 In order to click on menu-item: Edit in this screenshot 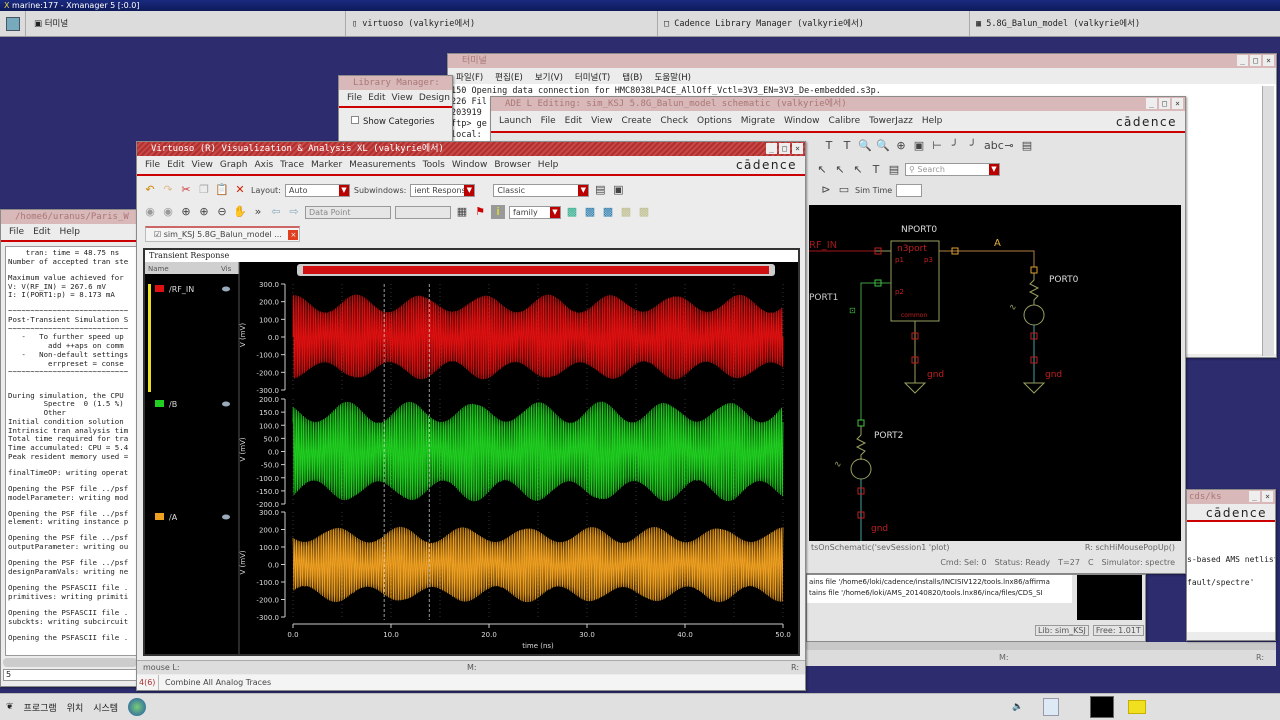, I will do `click(41, 232)`.